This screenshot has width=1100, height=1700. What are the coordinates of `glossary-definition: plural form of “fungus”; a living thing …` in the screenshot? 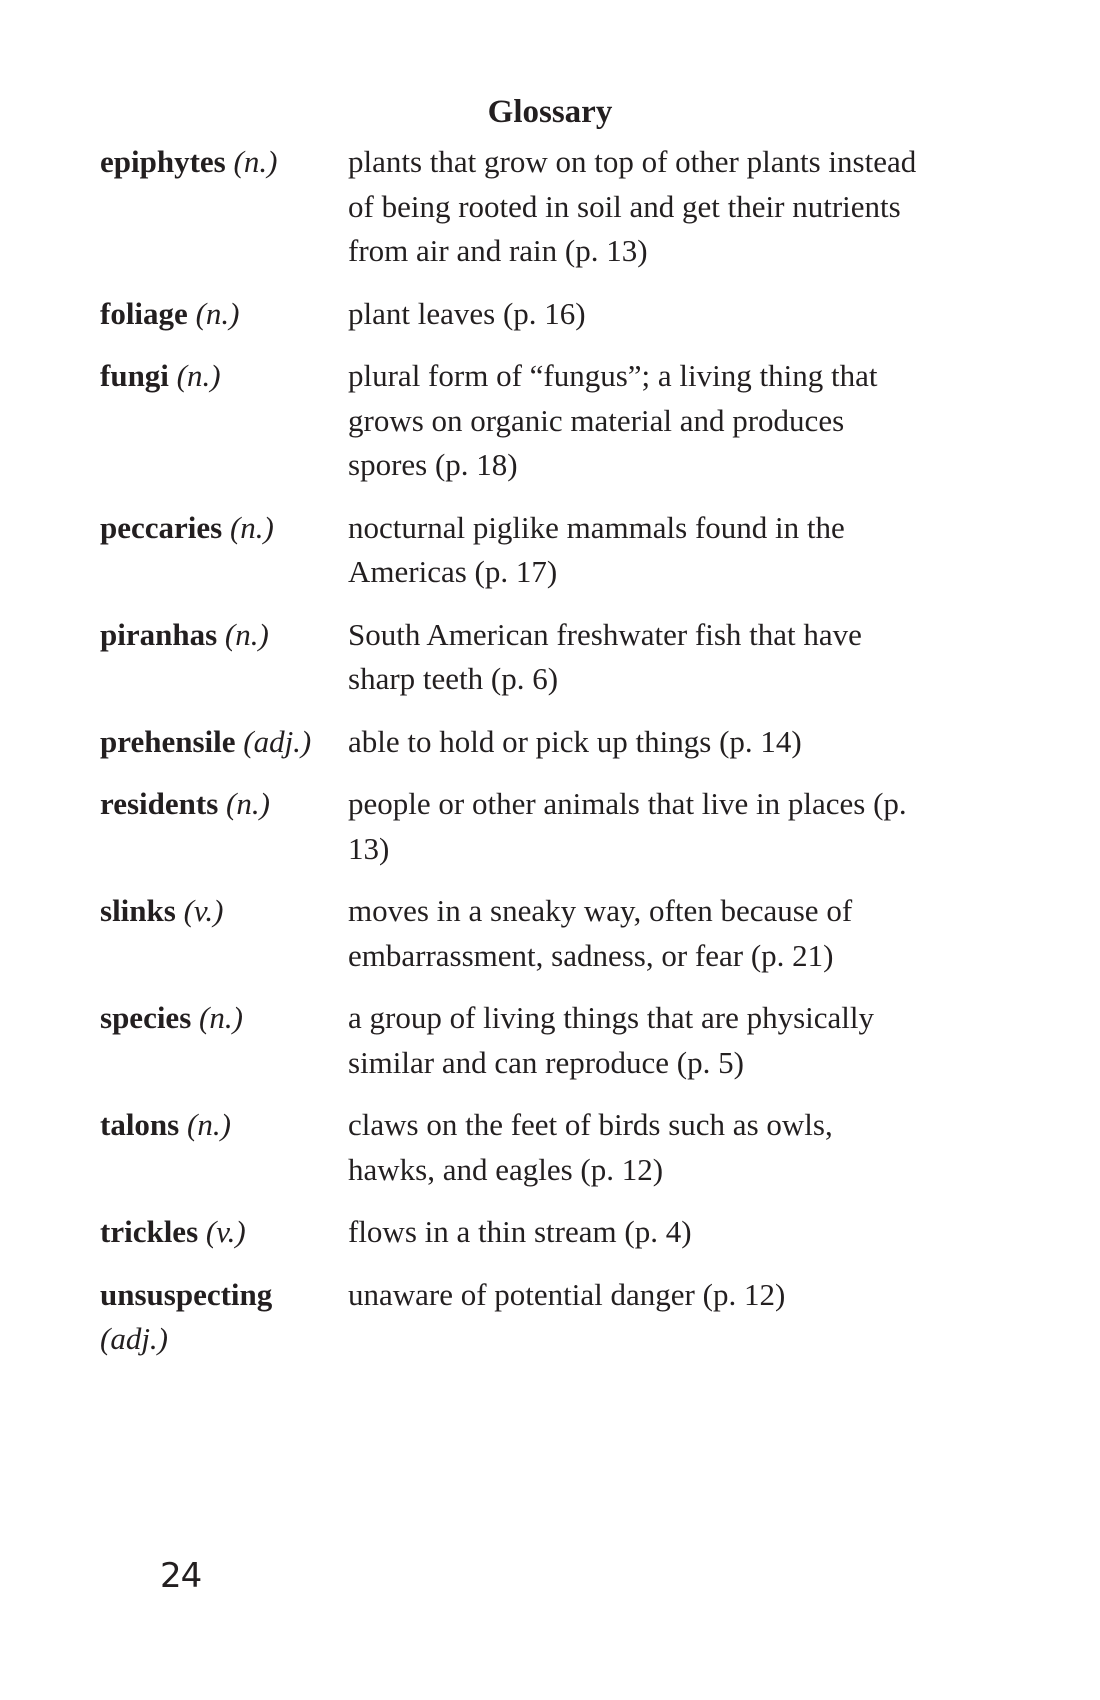 It's located at (613, 420).